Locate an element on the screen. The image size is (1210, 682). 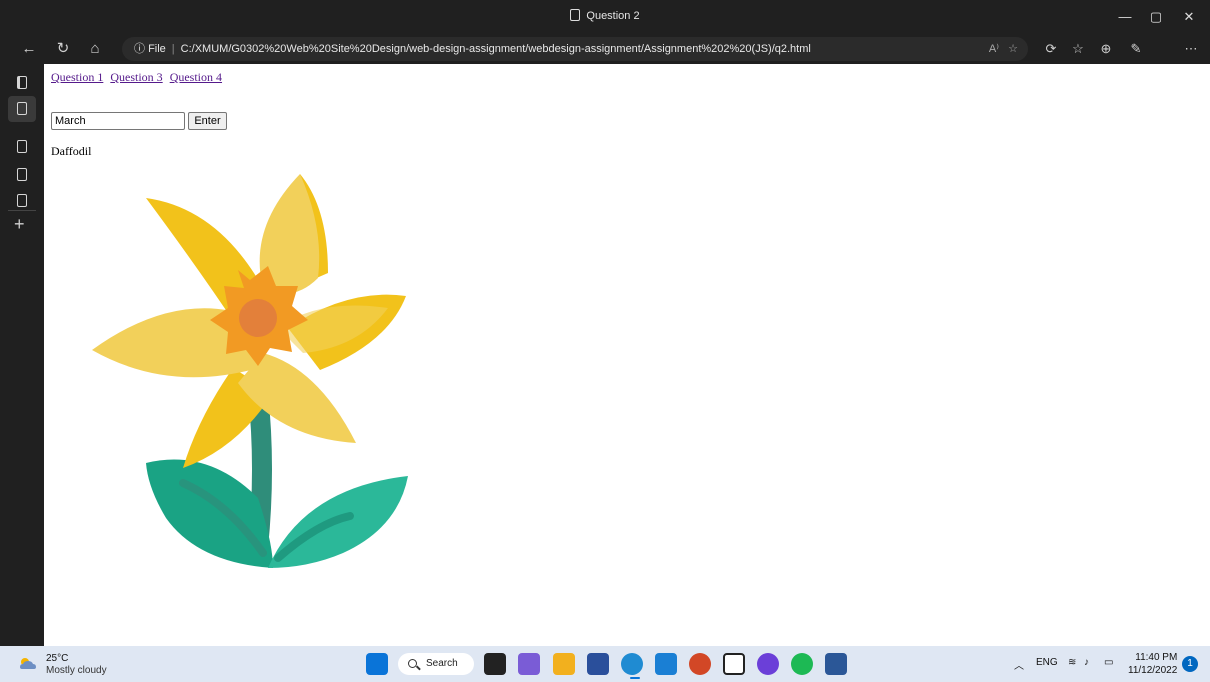
powerpoint-icon is located at coordinates (700, 664).